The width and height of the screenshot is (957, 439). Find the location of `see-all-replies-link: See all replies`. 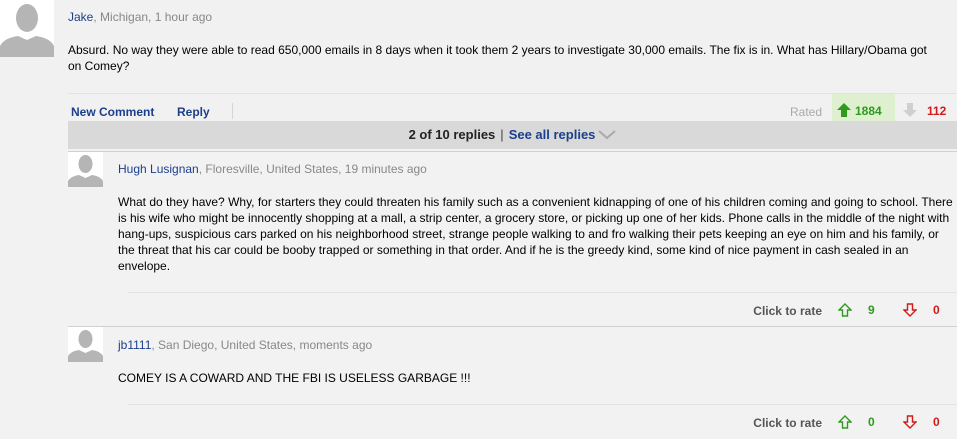

see-all-replies-link: See all replies is located at coordinates (552, 134).